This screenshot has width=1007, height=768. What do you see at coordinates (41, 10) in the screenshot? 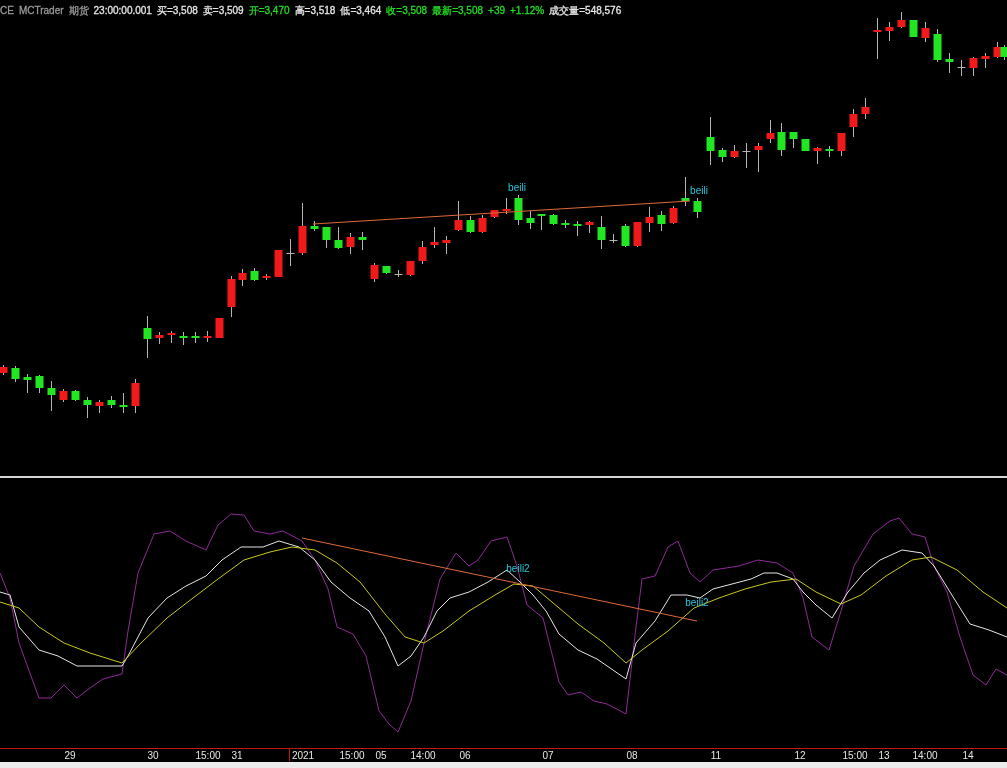
I see `app-name: MCTrader` at bounding box center [41, 10].